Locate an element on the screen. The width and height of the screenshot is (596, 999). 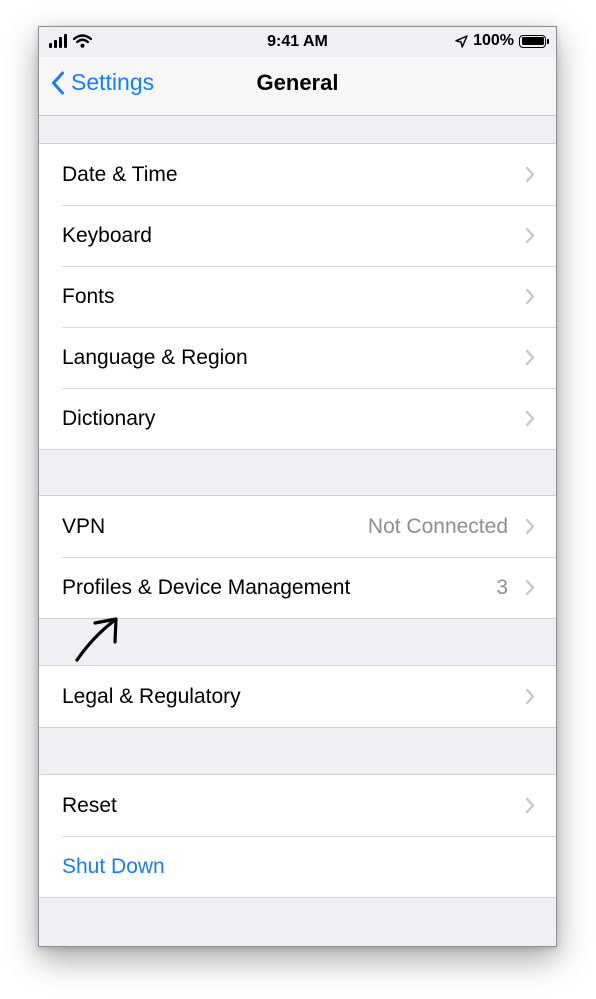
settings-row-legal-regulatory: Legal & Regulatory is located at coordinates (297, 696).